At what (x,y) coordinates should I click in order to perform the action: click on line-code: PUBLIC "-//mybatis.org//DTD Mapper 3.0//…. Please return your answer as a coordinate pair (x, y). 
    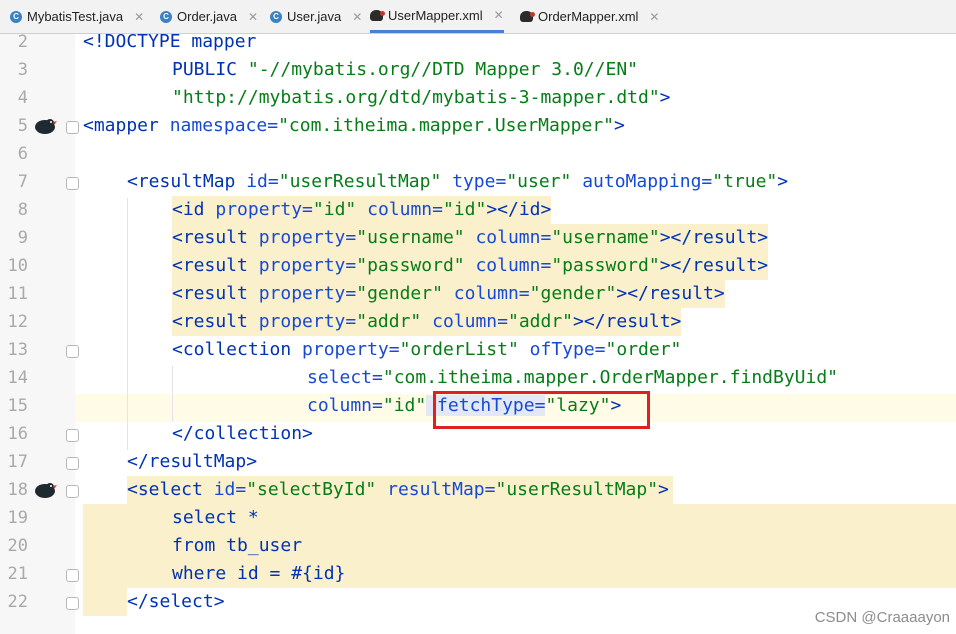
    Looking at the image, I should click on (405, 69).